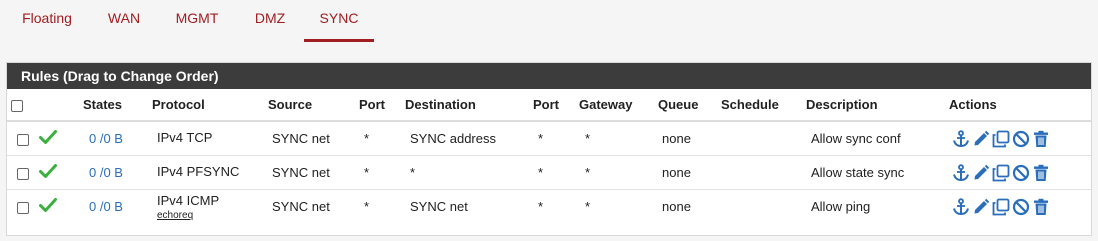  Describe the element at coordinates (115, 105) in the screenshot. I see `col-states: States` at that location.